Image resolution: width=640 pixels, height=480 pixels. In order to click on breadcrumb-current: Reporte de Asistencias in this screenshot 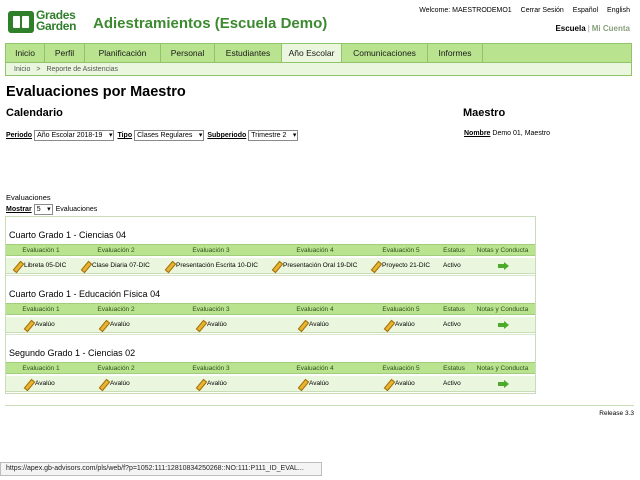, I will do `click(82, 69)`.